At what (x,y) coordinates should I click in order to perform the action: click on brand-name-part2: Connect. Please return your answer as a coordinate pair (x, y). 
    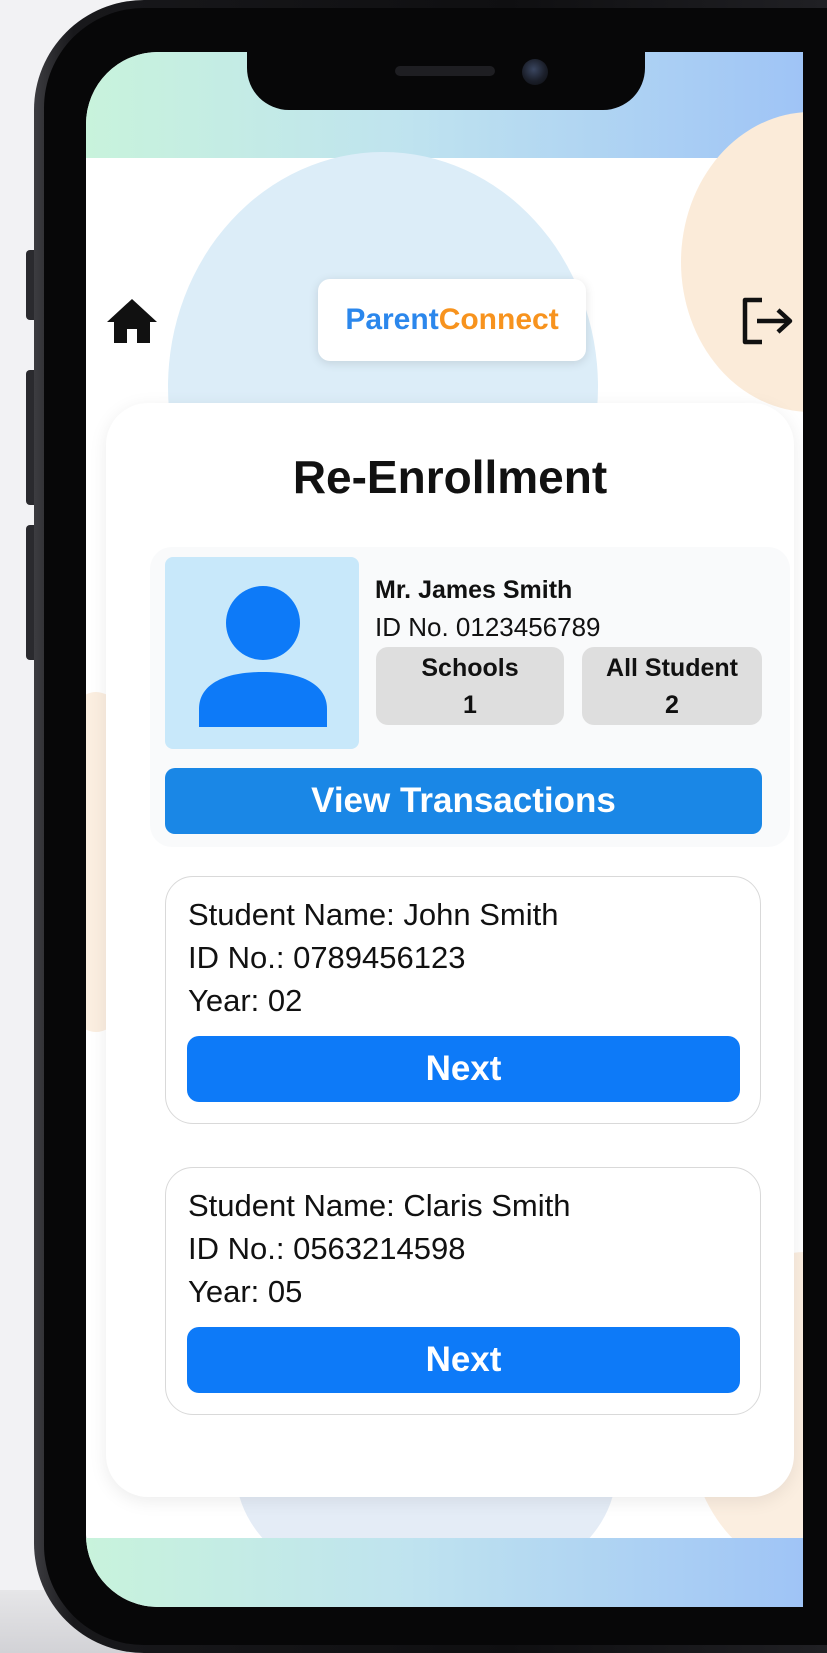
    Looking at the image, I should click on (498, 319).